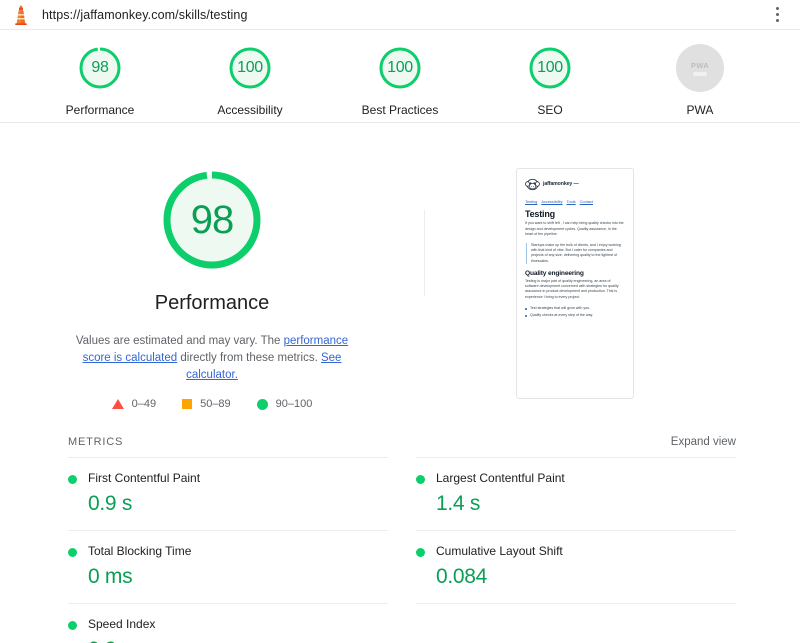 Image resolution: width=800 pixels, height=643 pixels. Describe the element at coordinates (96, 442) in the screenshot. I see `metrics-title: METRICS` at that location.